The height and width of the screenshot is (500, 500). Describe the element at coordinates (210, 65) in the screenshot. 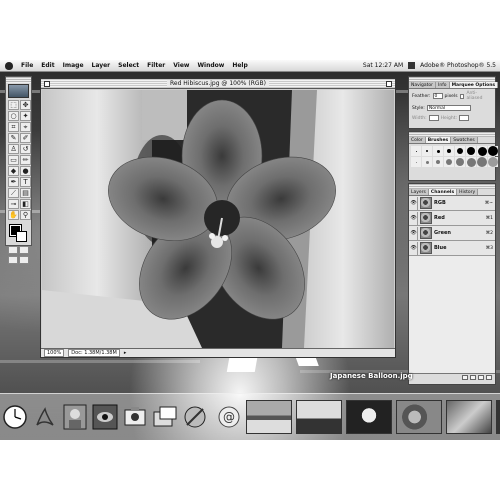

I see `menu-window: Window` at that location.